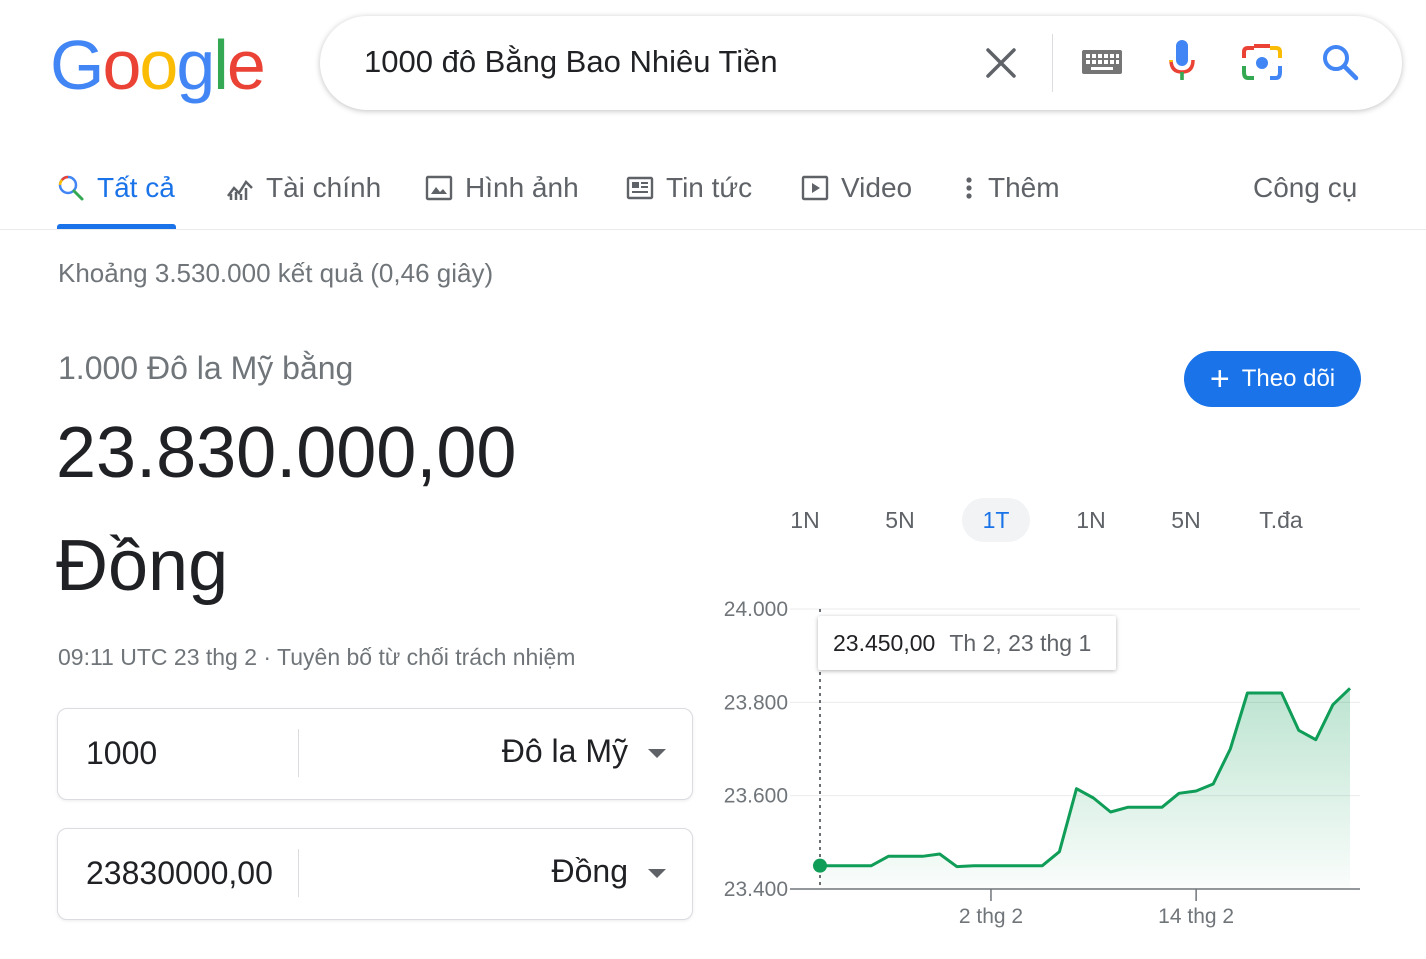  Describe the element at coordinates (1219, 379) in the screenshot. I see `plus-icon: +` at that location.